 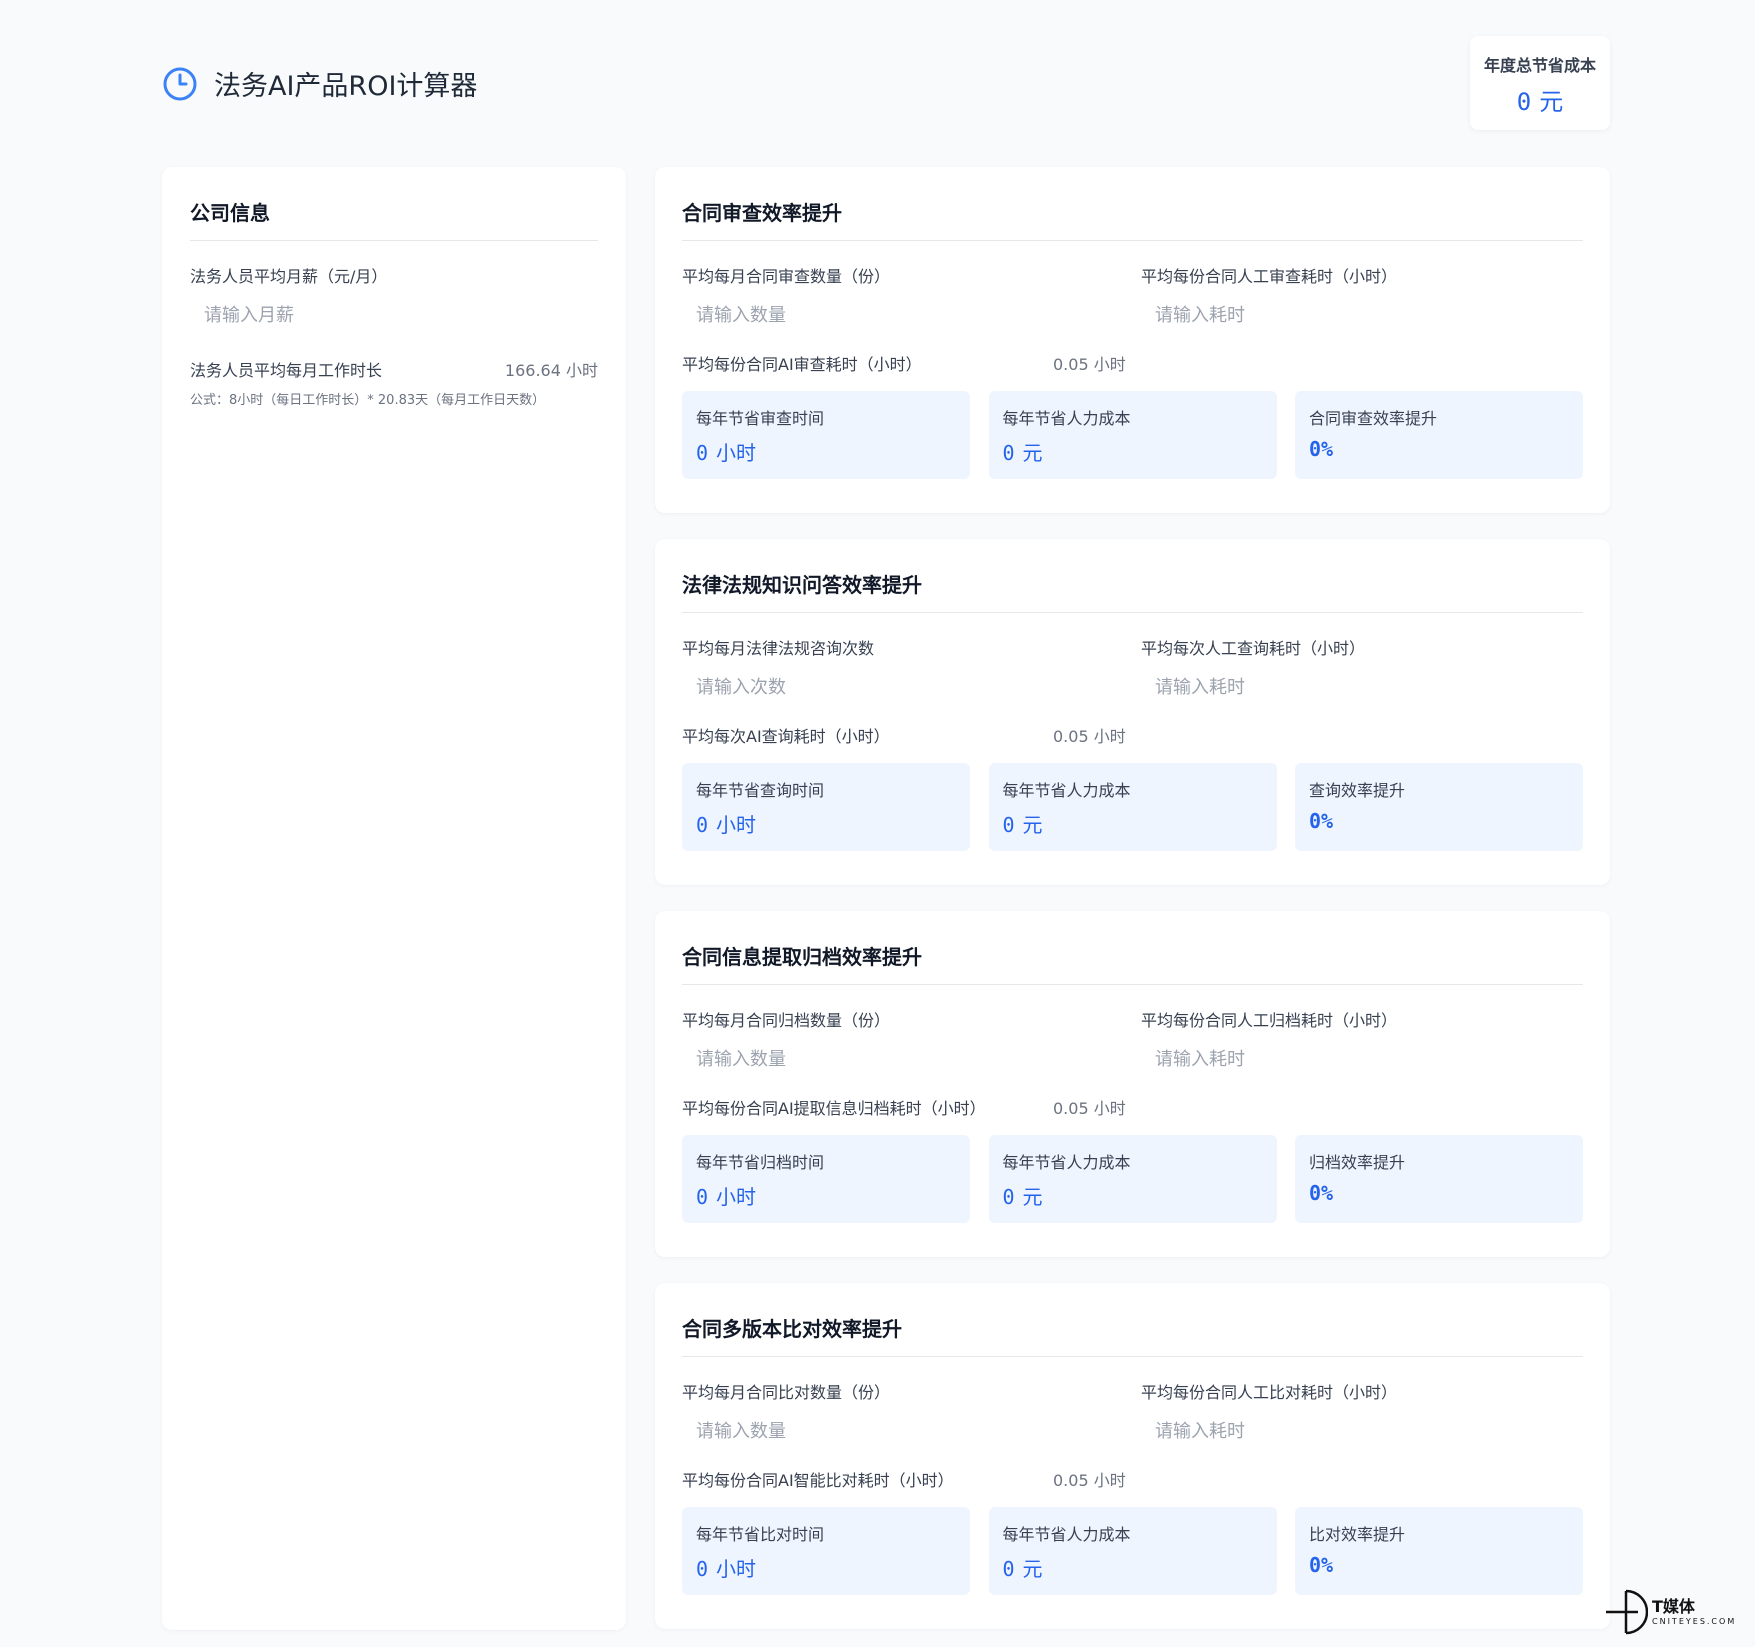 I want to click on page-header: 法务AI产品ROI计算器 年度总节省成本 0元, so click(x=886, y=83).